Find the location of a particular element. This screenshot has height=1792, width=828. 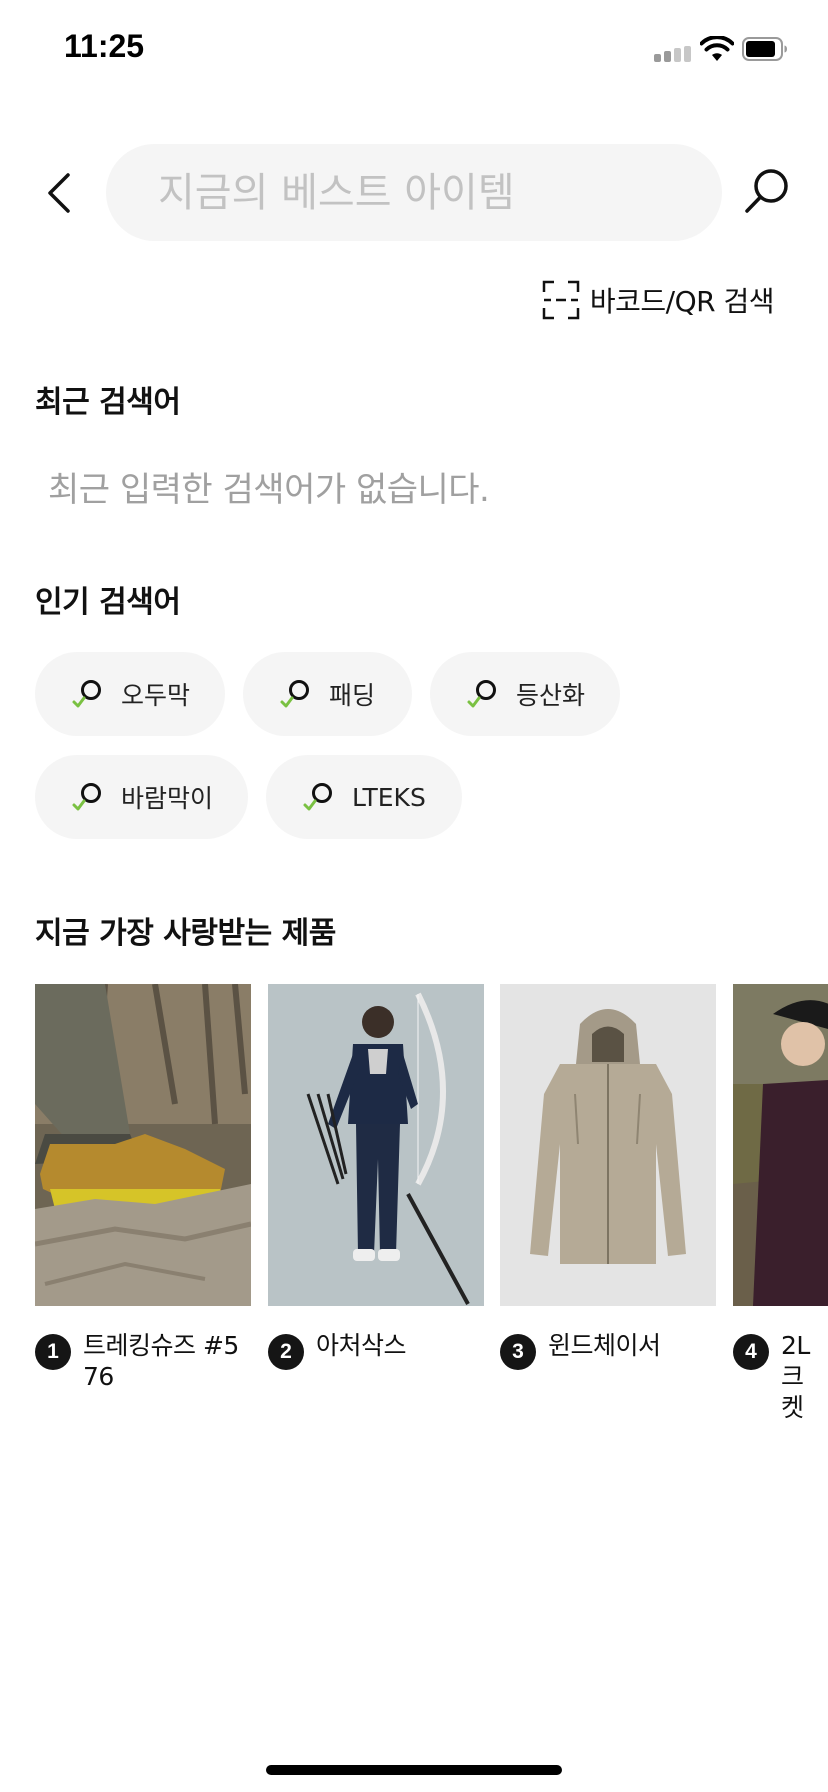

rank-badge: 2 is located at coordinates (286, 1352).